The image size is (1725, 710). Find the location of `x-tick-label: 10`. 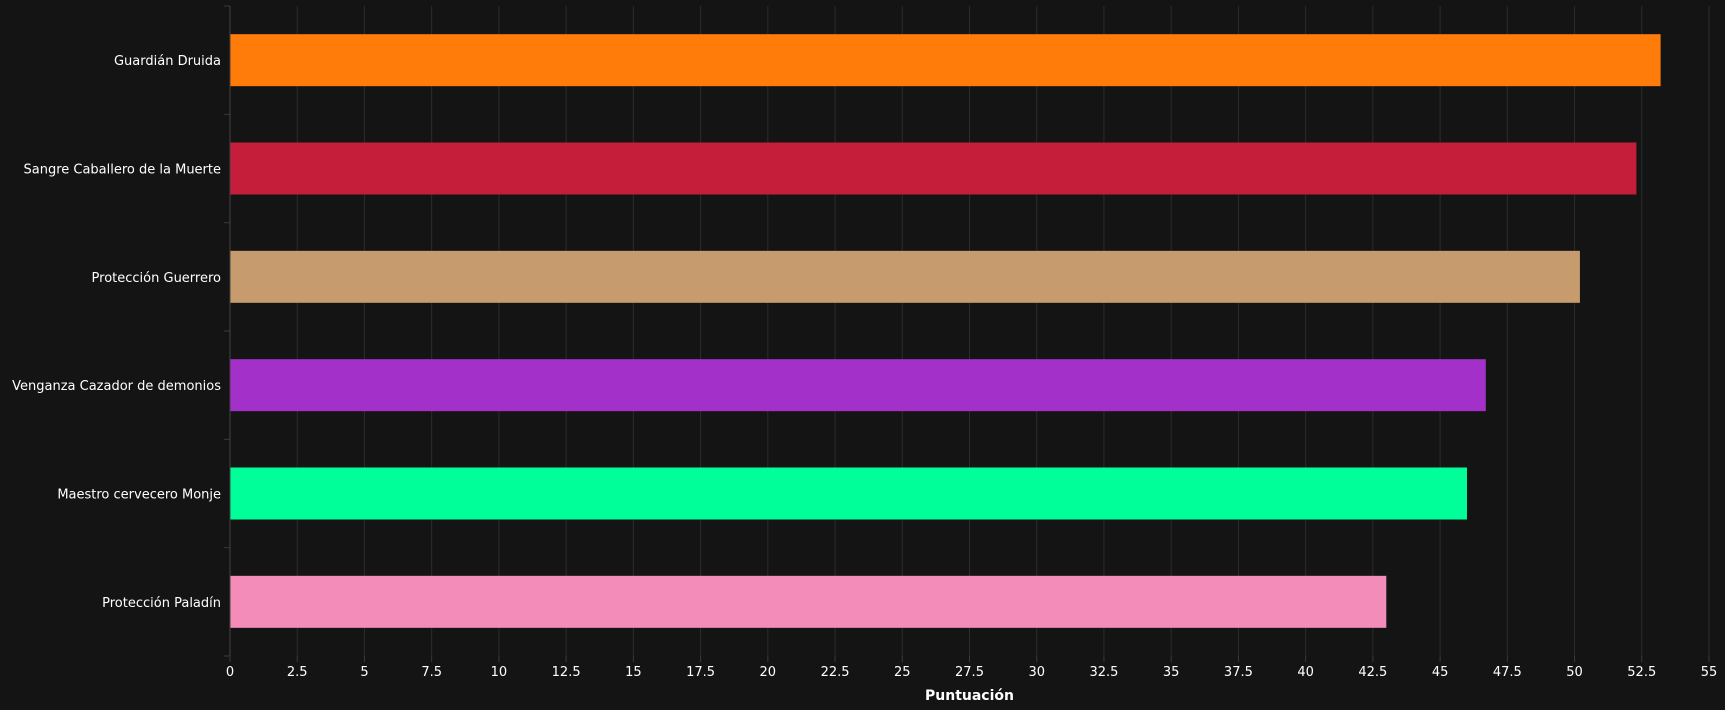

x-tick-label: 10 is located at coordinates (499, 672).